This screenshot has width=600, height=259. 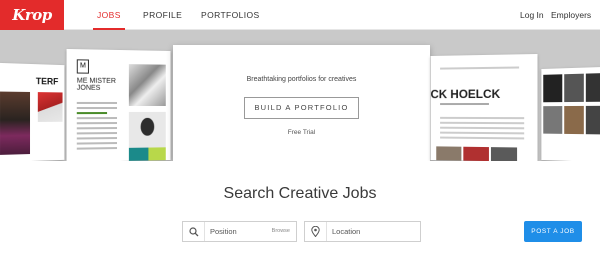 I want to click on sample-portfolio-card: TERF, so click(x=32, y=111).